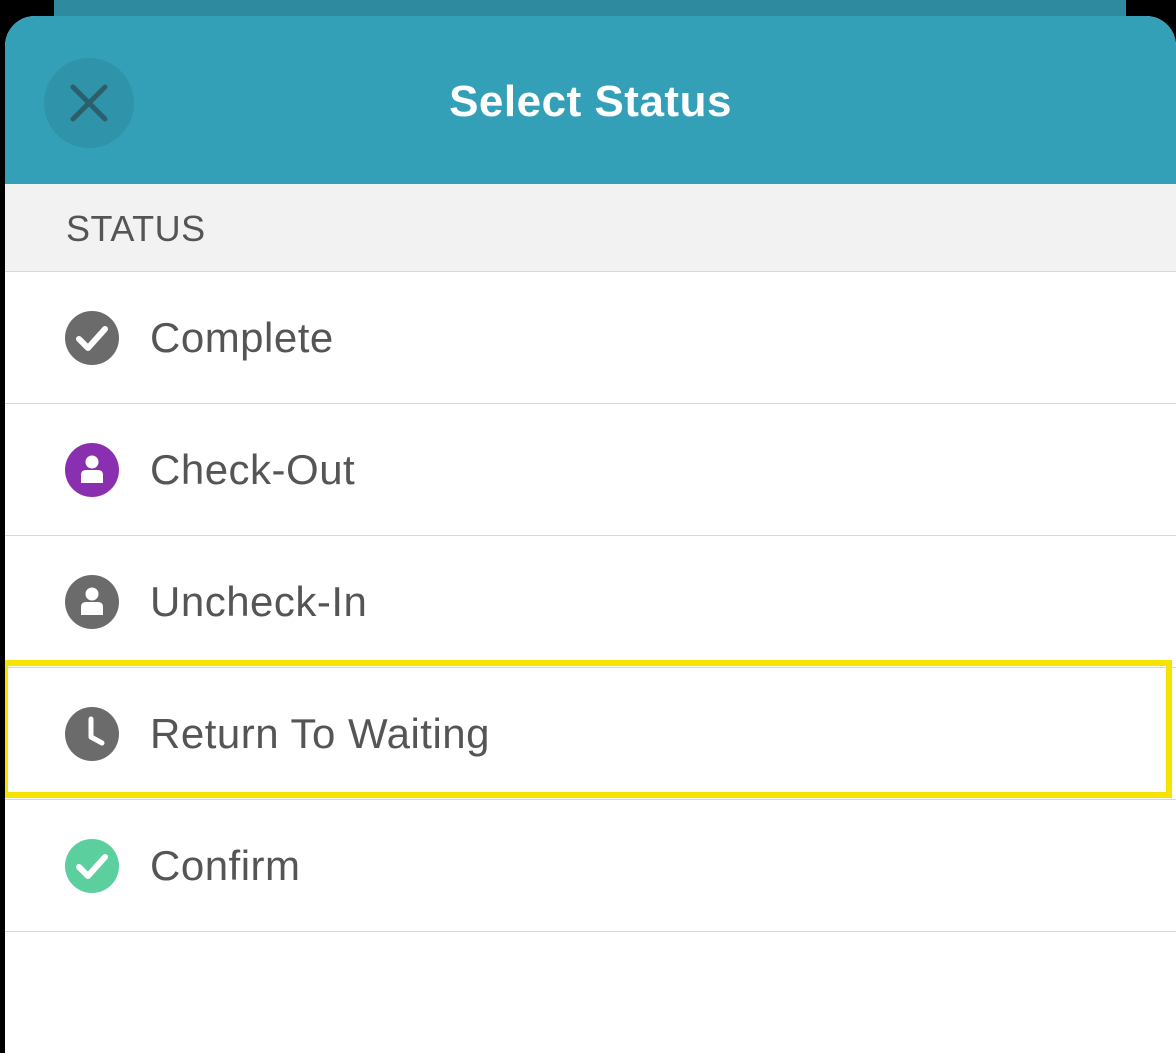  Describe the element at coordinates (136, 228) in the screenshot. I see `section-label: STATUS` at that location.